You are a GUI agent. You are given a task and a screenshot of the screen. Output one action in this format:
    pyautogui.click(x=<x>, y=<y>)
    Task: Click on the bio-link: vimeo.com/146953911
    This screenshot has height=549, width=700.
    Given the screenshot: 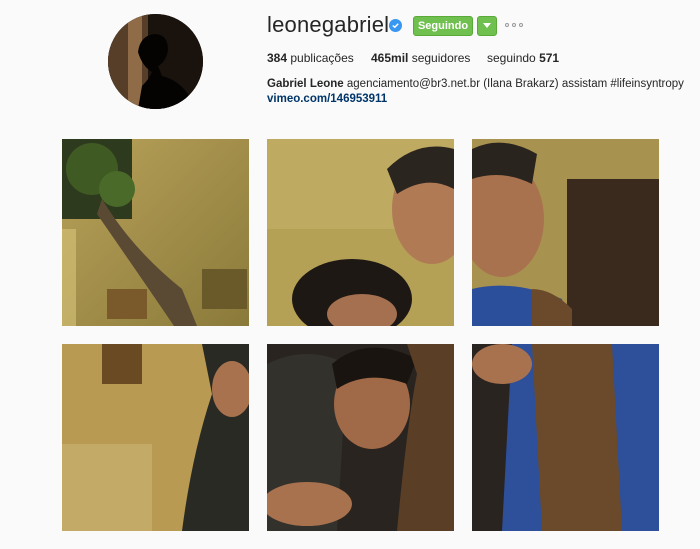 What is the action you would take?
    pyautogui.click(x=475, y=99)
    